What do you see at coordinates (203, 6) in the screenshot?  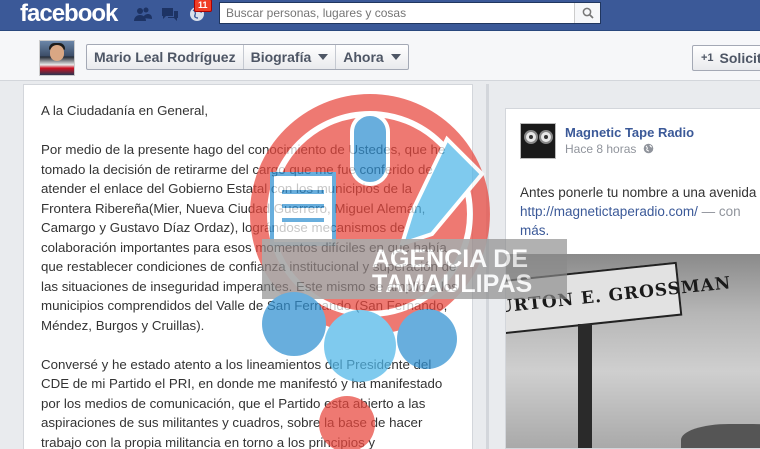 I see `notifications-count-badge: 11` at bounding box center [203, 6].